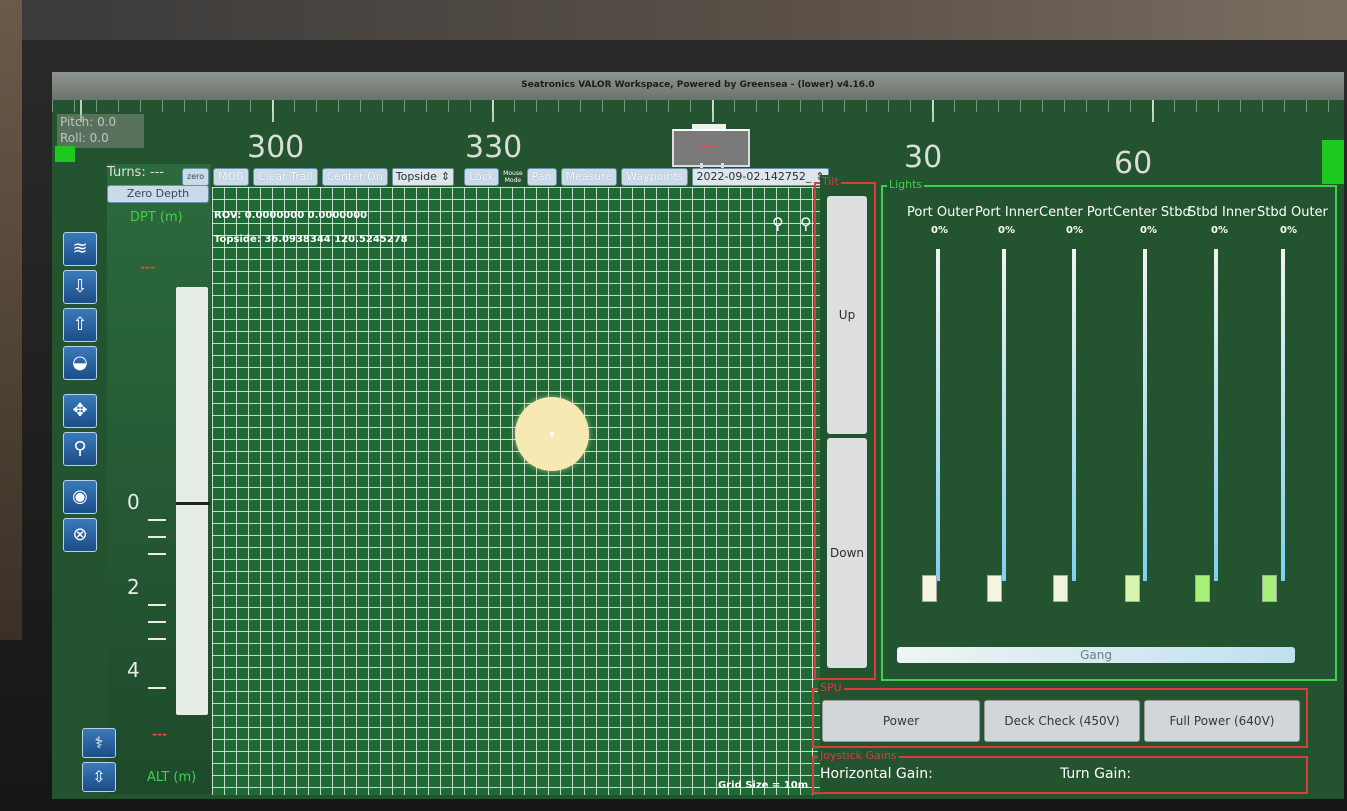  Describe the element at coordinates (172, 777) in the screenshot. I see `altitude-label: ALT (m)` at that location.